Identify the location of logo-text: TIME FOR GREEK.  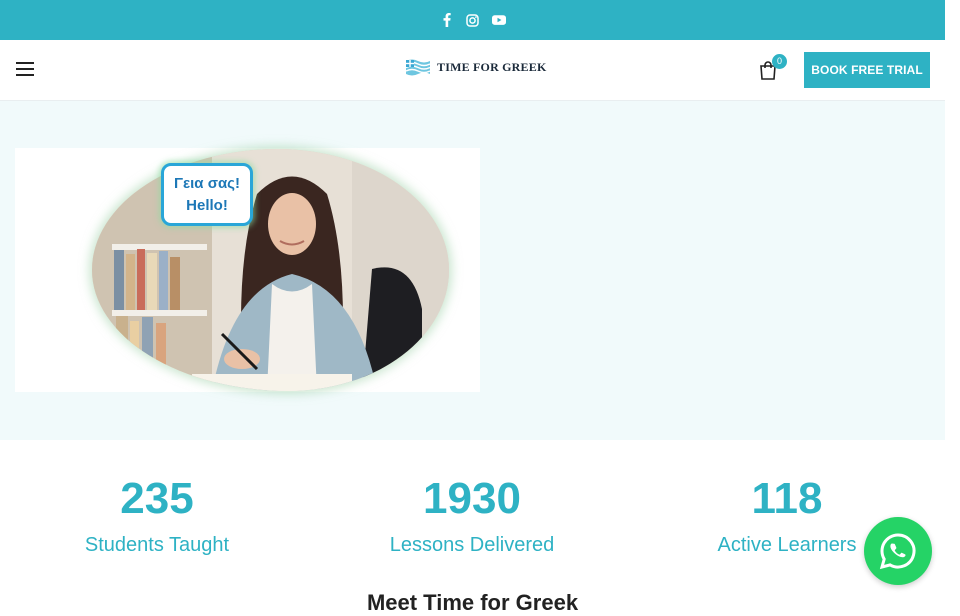
(492, 66).